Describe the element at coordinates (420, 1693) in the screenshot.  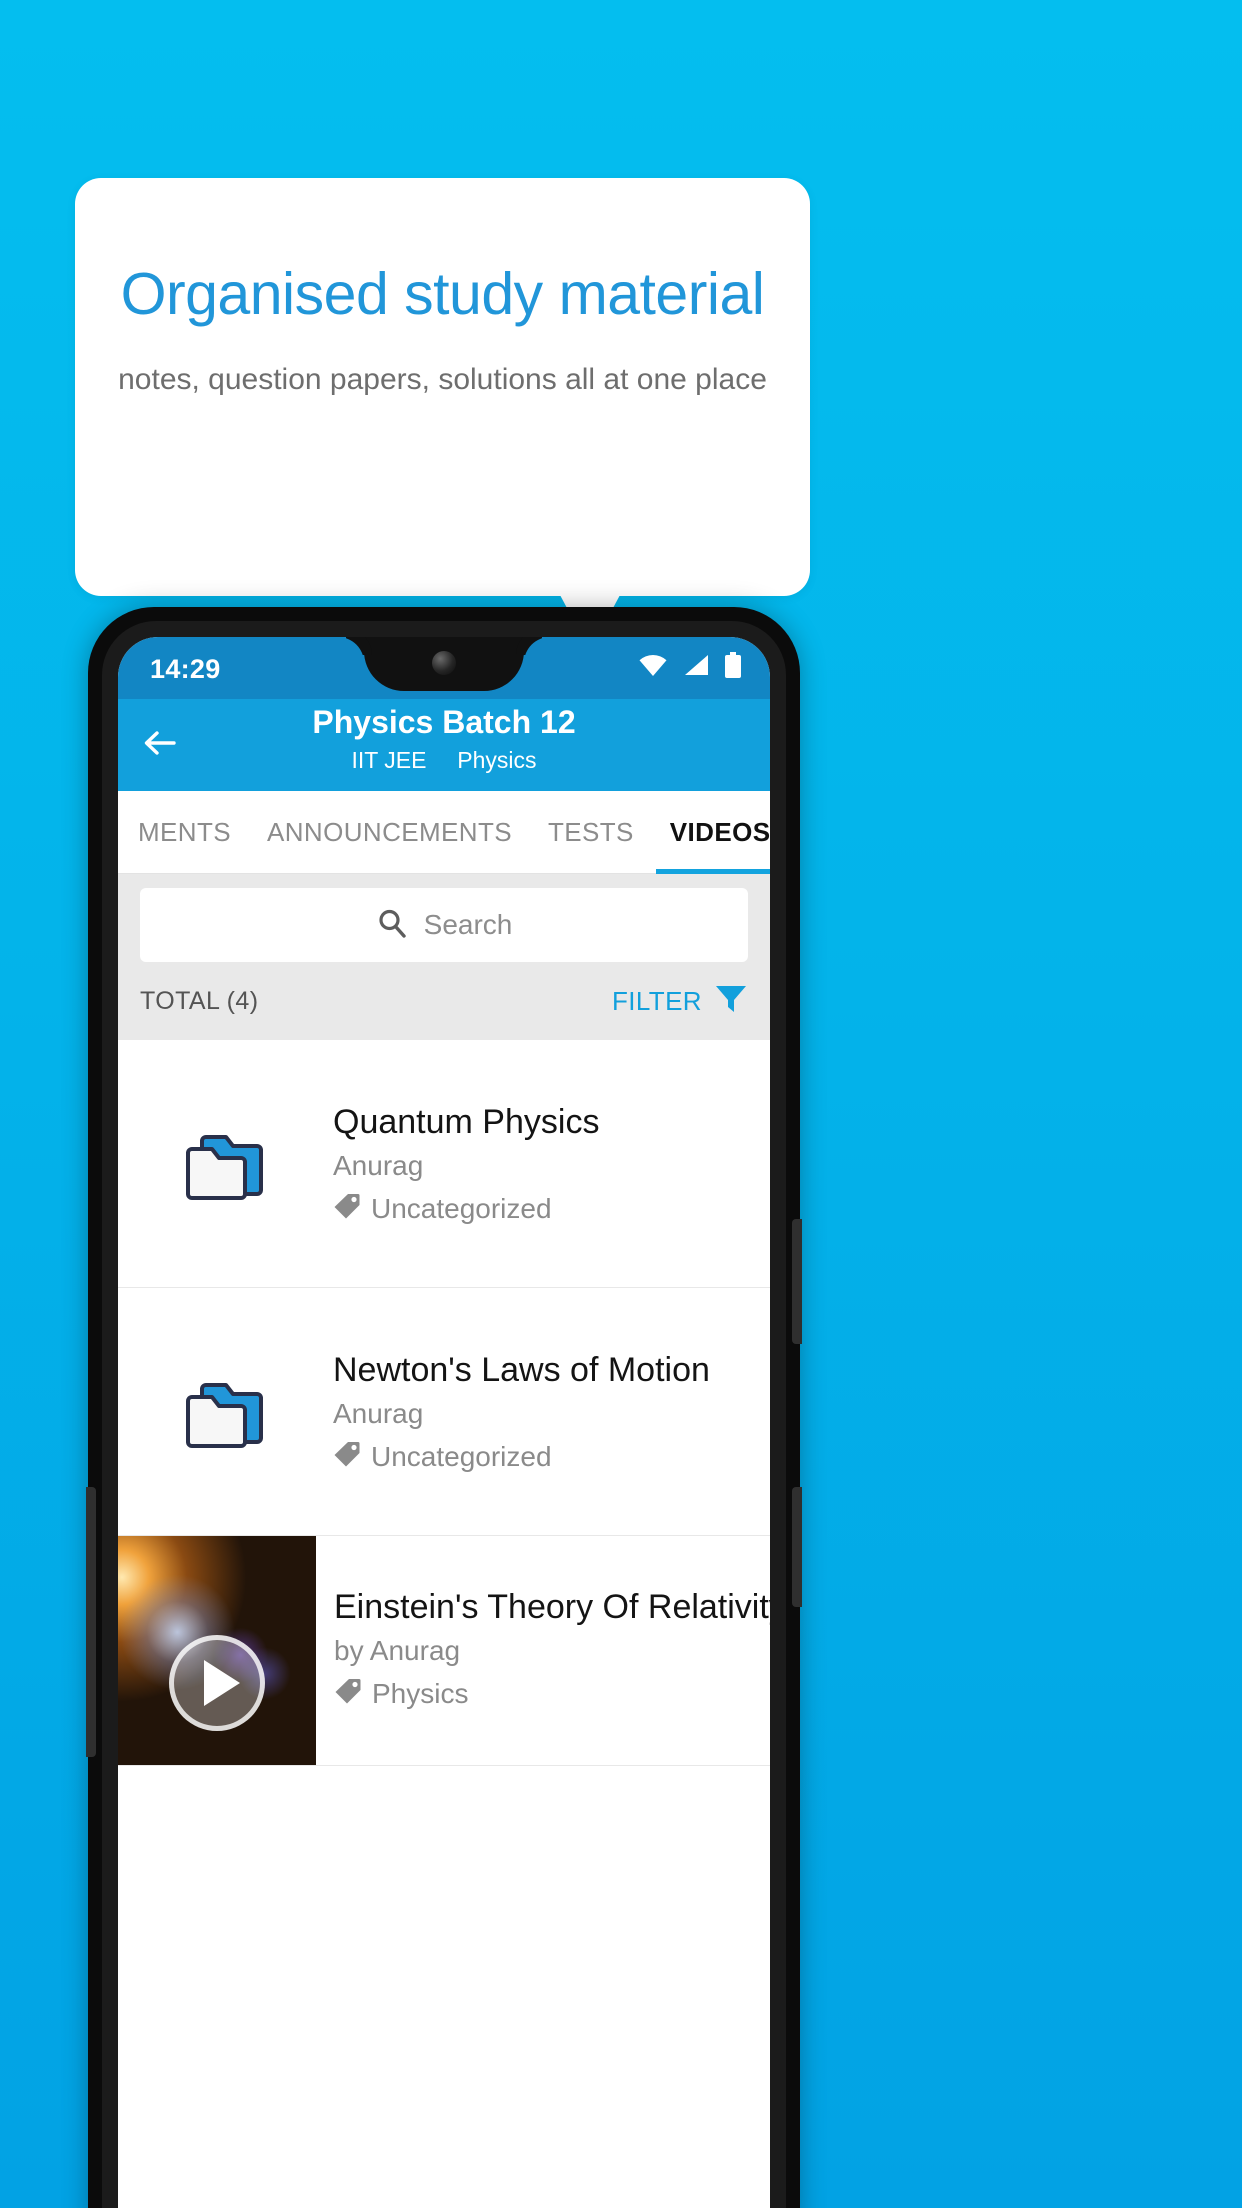
I see `list-item-tag-text: Physics` at that location.